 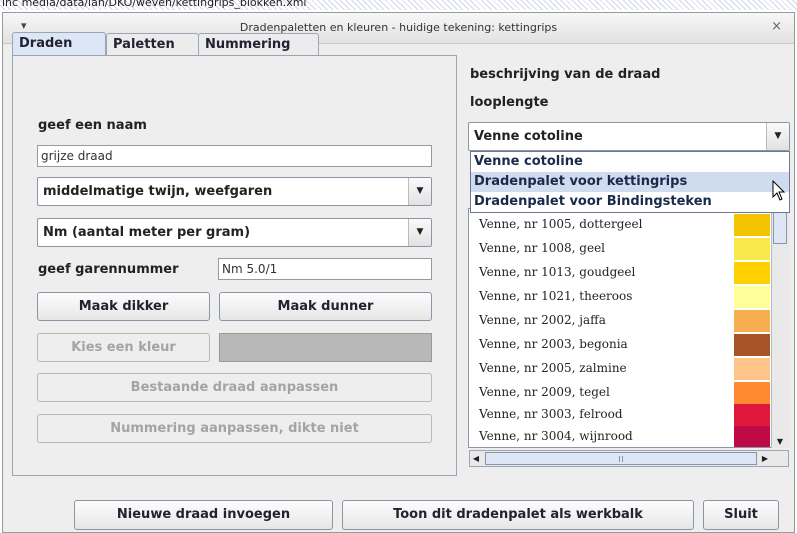 I want to click on palette-select: Venne cotoline ▼, so click(x=629, y=136).